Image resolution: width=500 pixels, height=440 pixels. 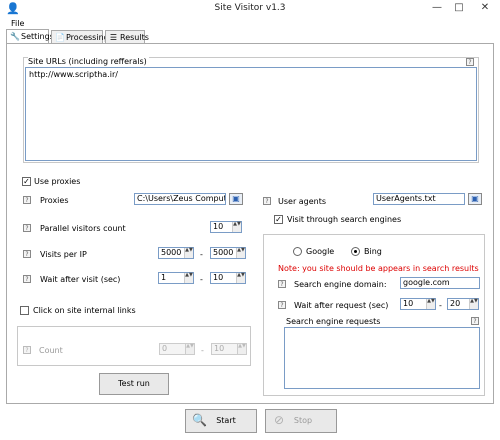 I want to click on wait-after-request-label: Wait after request (sec), so click(x=341, y=305).